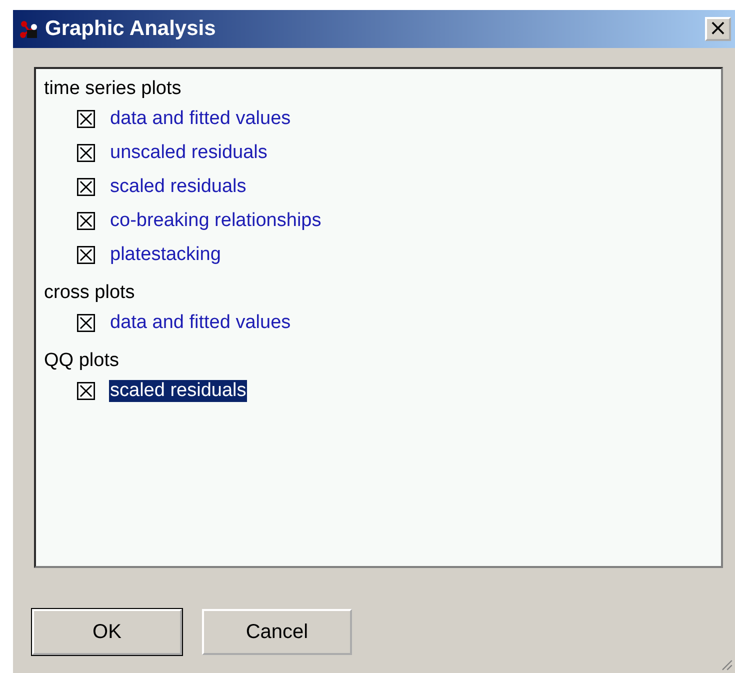 The image size is (735, 673). What do you see at coordinates (82, 361) in the screenshot?
I see `group-heading: QQ plots` at bounding box center [82, 361].